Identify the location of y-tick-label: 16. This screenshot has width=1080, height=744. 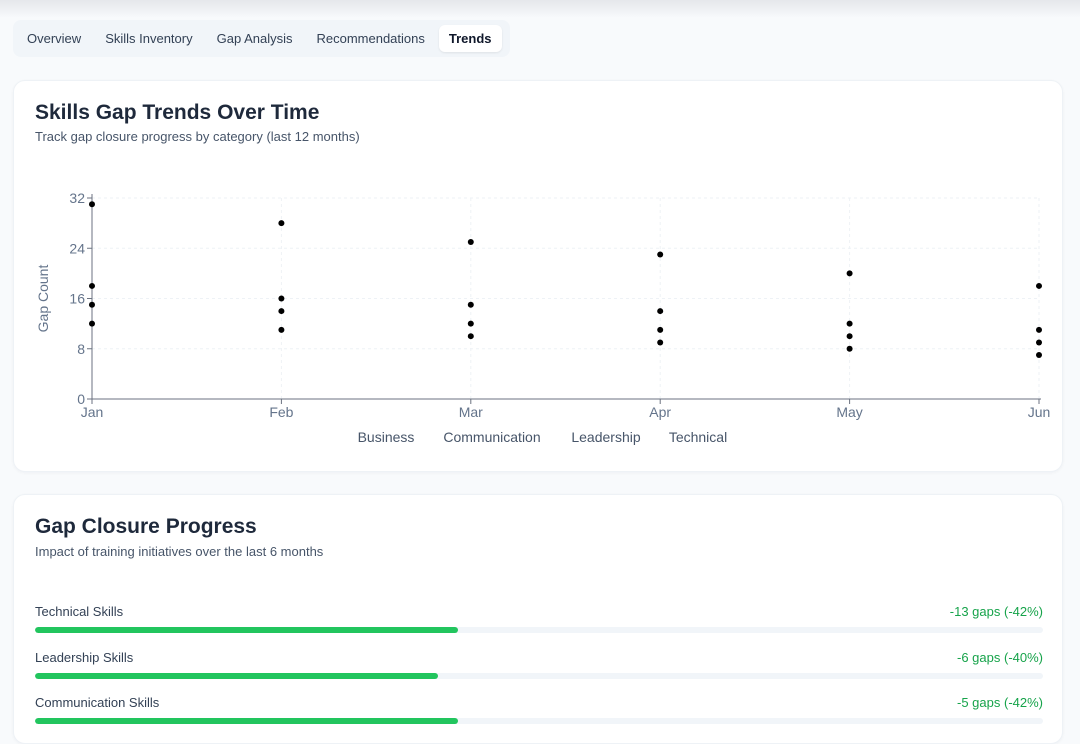
(77, 299).